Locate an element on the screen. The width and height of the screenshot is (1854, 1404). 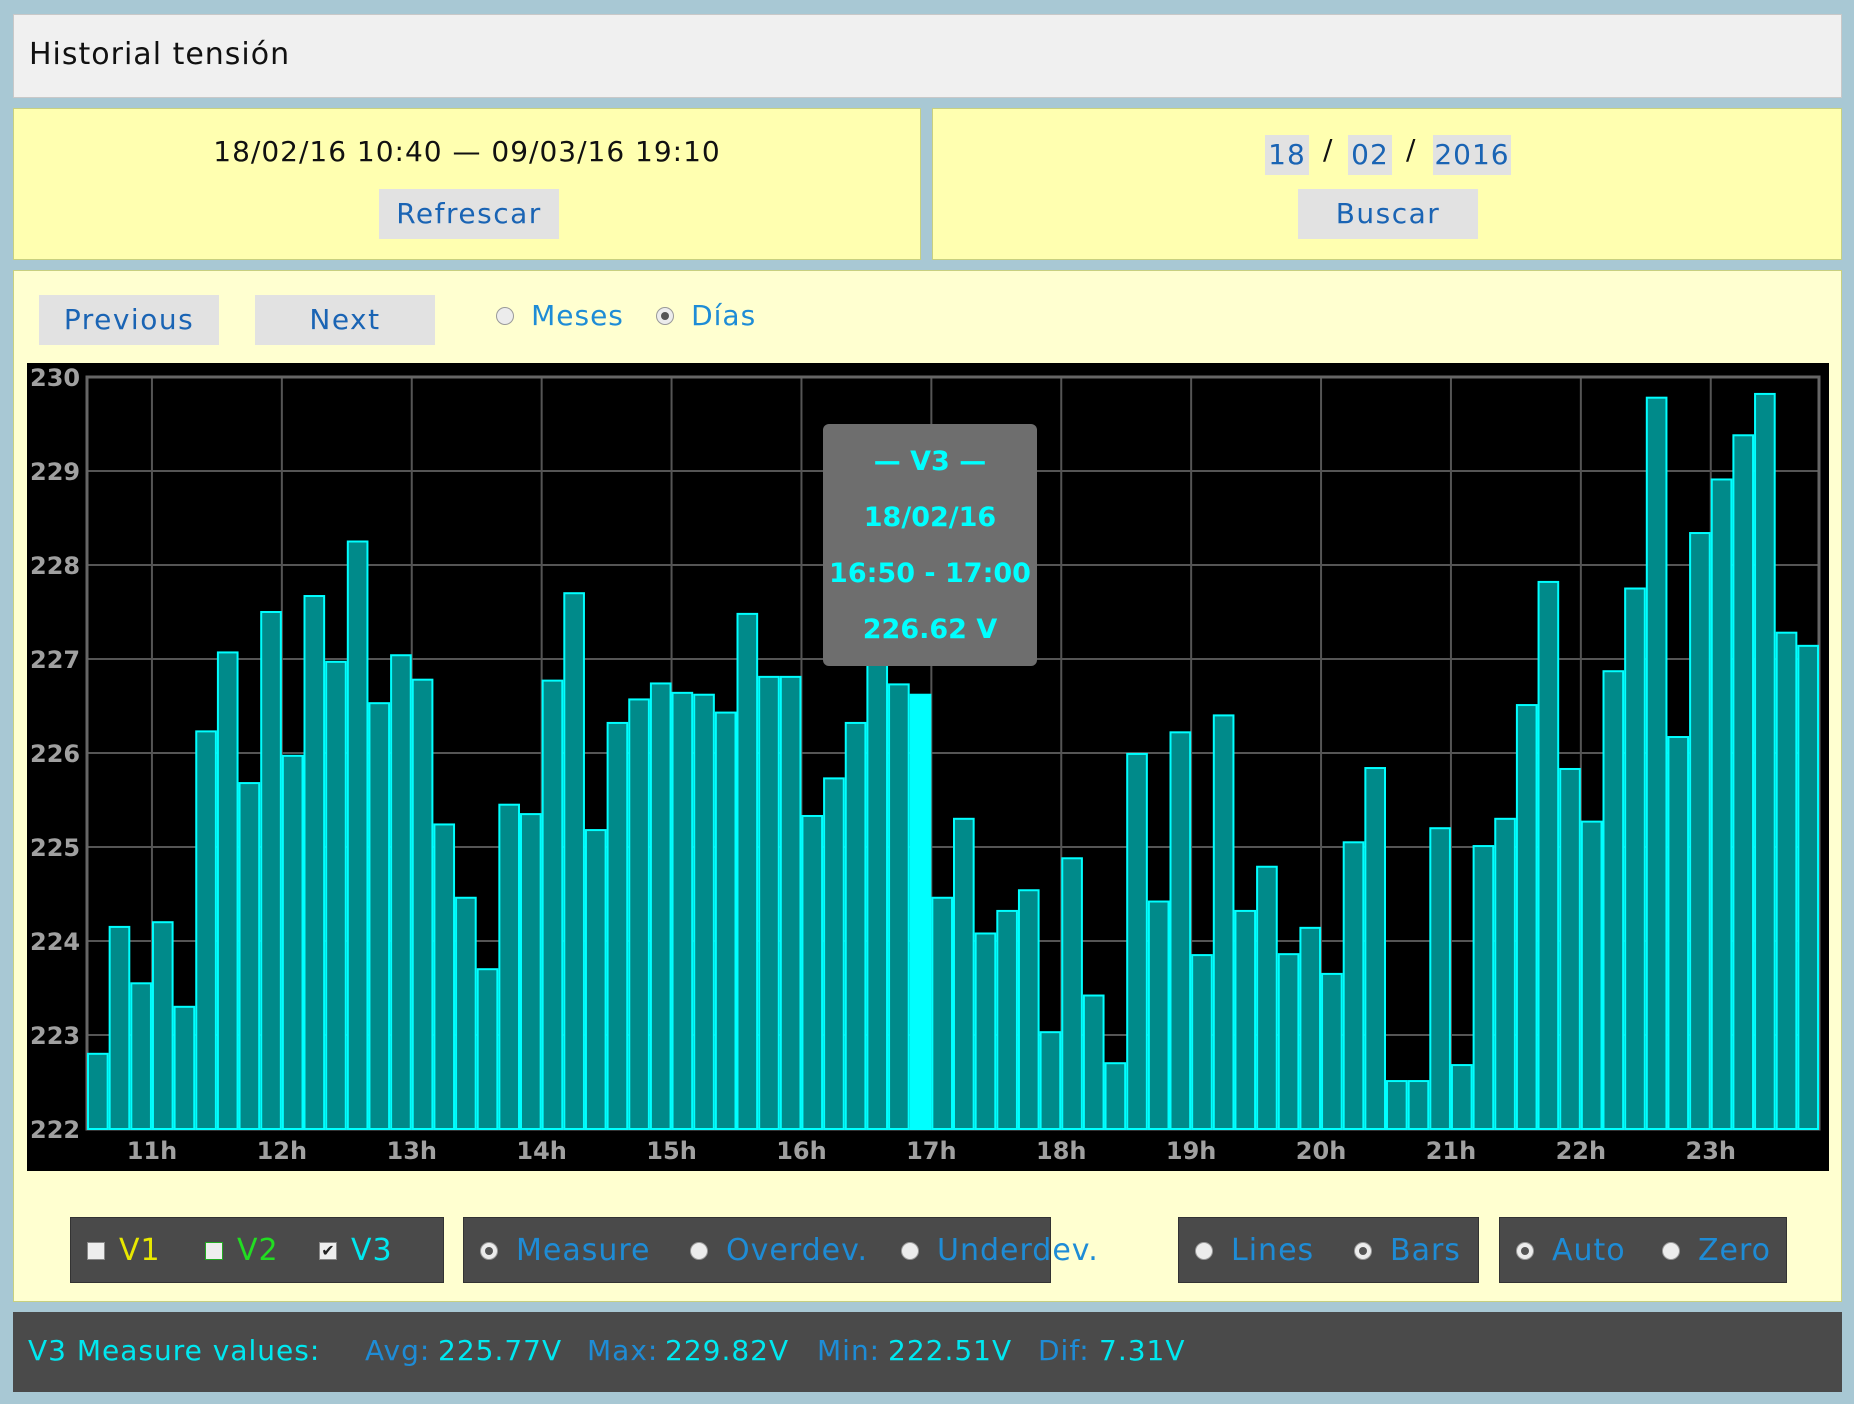
date-range-text: 18/02/16 10:40 — 09/03/16 19:10 is located at coordinates (467, 151).